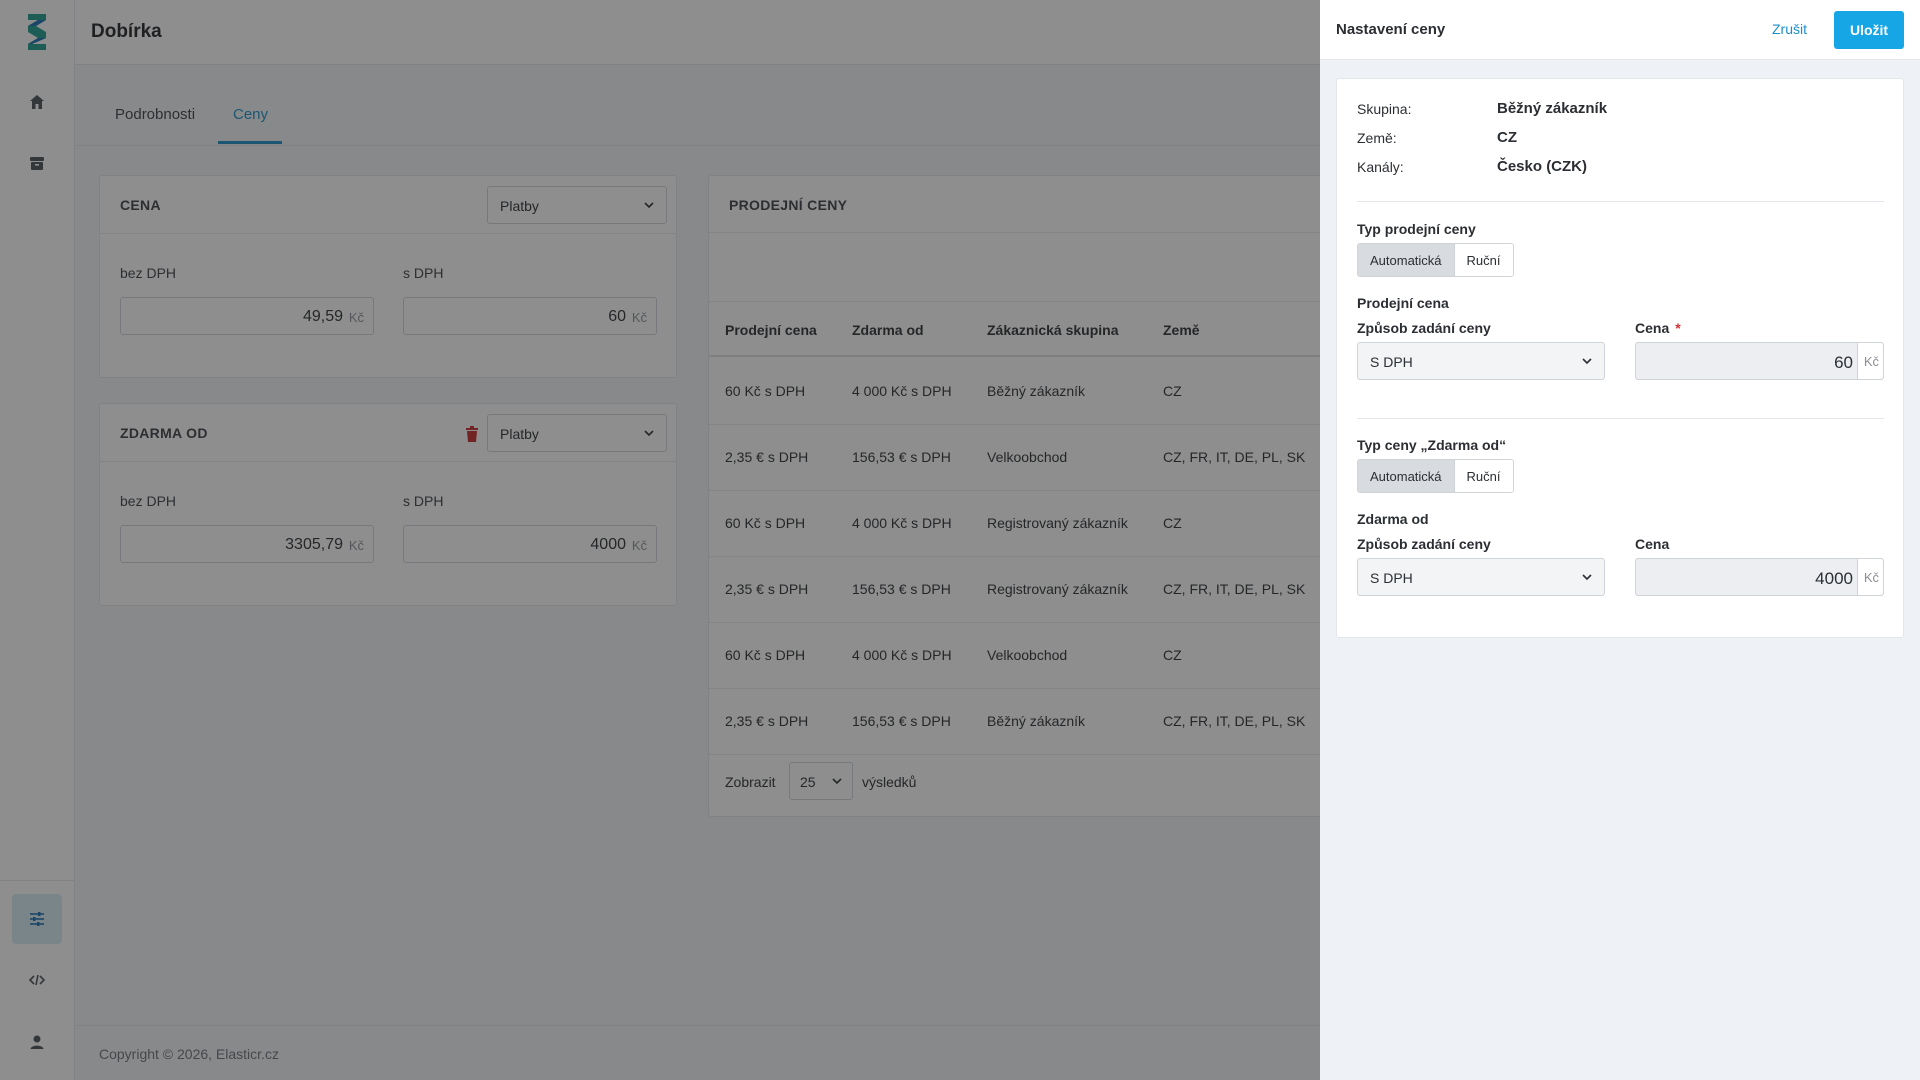  Describe the element at coordinates (1678, 328) in the screenshot. I see `required-mark: *` at that location.